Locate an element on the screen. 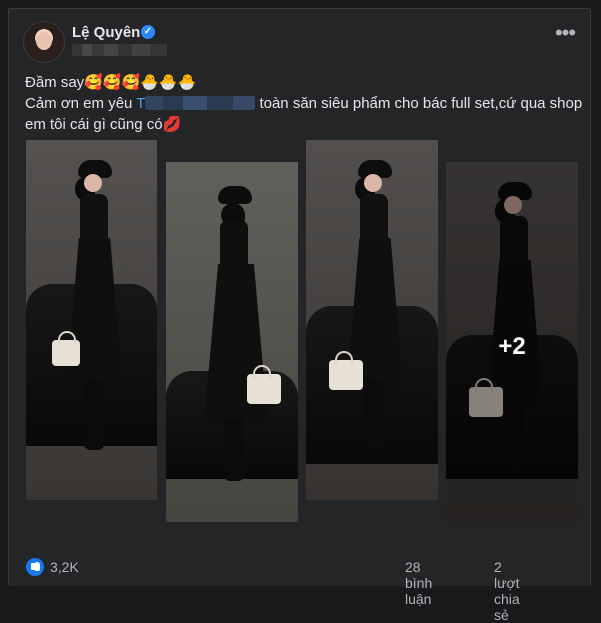  comment-count: 28 bình luận is located at coordinates (418, 583).